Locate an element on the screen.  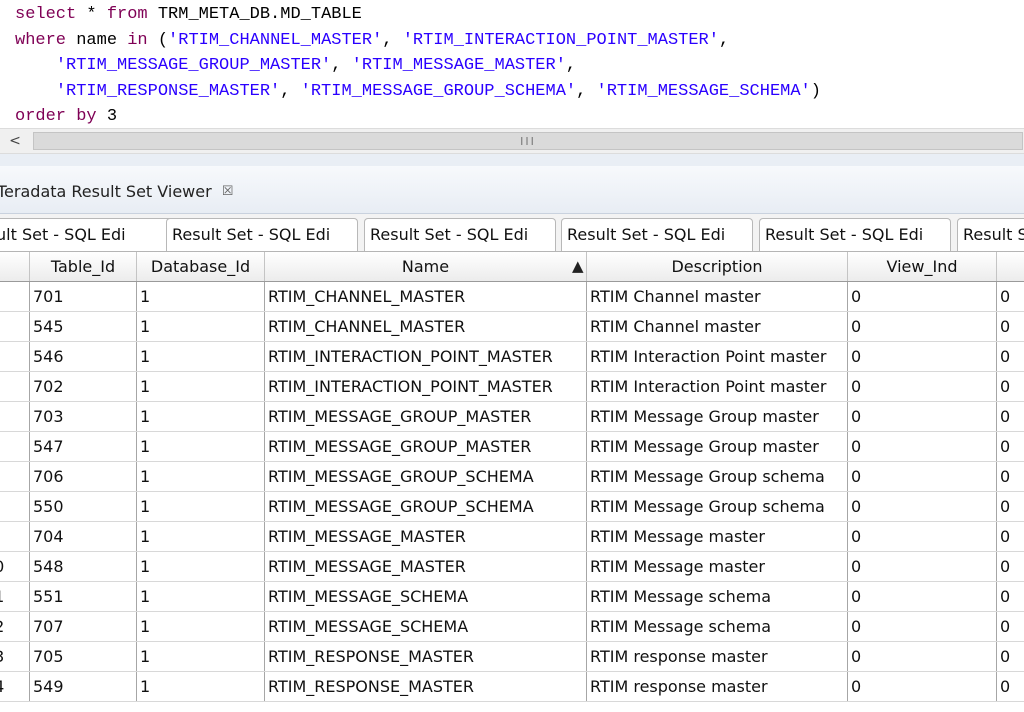
row-number: 5 is located at coordinates (15, 416).